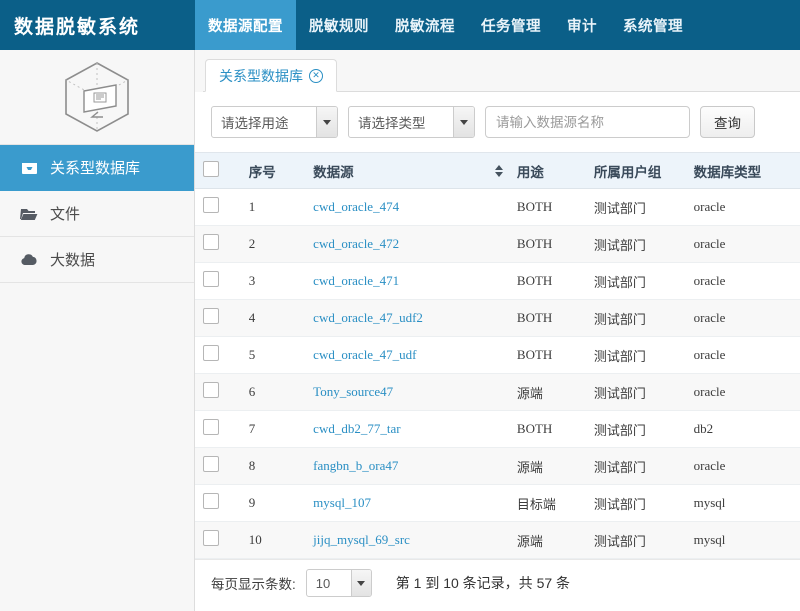 The height and width of the screenshot is (611, 800). What do you see at coordinates (261, 75) in the screenshot?
I see `tab-label: 关系型数据库` at bounding box center [261, 75].